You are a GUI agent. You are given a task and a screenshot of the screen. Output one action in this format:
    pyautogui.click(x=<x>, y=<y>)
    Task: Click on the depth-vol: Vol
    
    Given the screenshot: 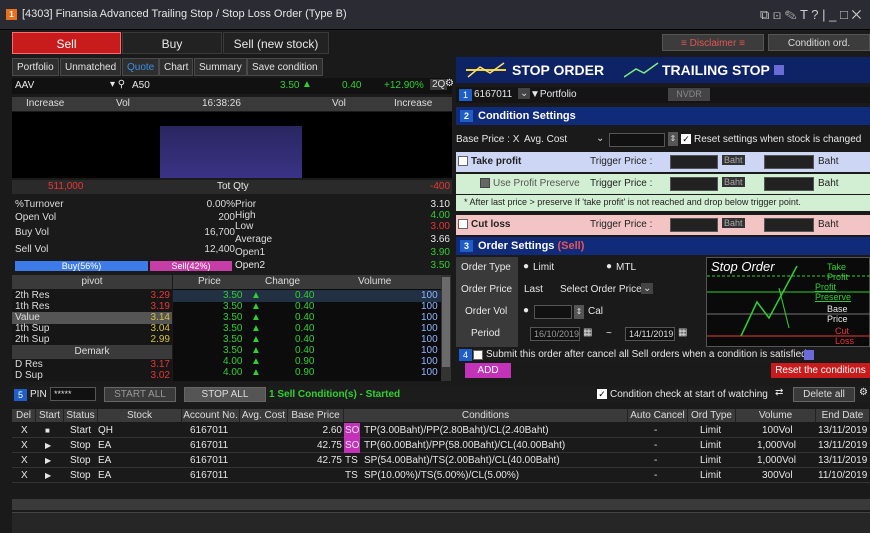 What is the action you would take?
    pyautogui.click(x=123, y=103)
    